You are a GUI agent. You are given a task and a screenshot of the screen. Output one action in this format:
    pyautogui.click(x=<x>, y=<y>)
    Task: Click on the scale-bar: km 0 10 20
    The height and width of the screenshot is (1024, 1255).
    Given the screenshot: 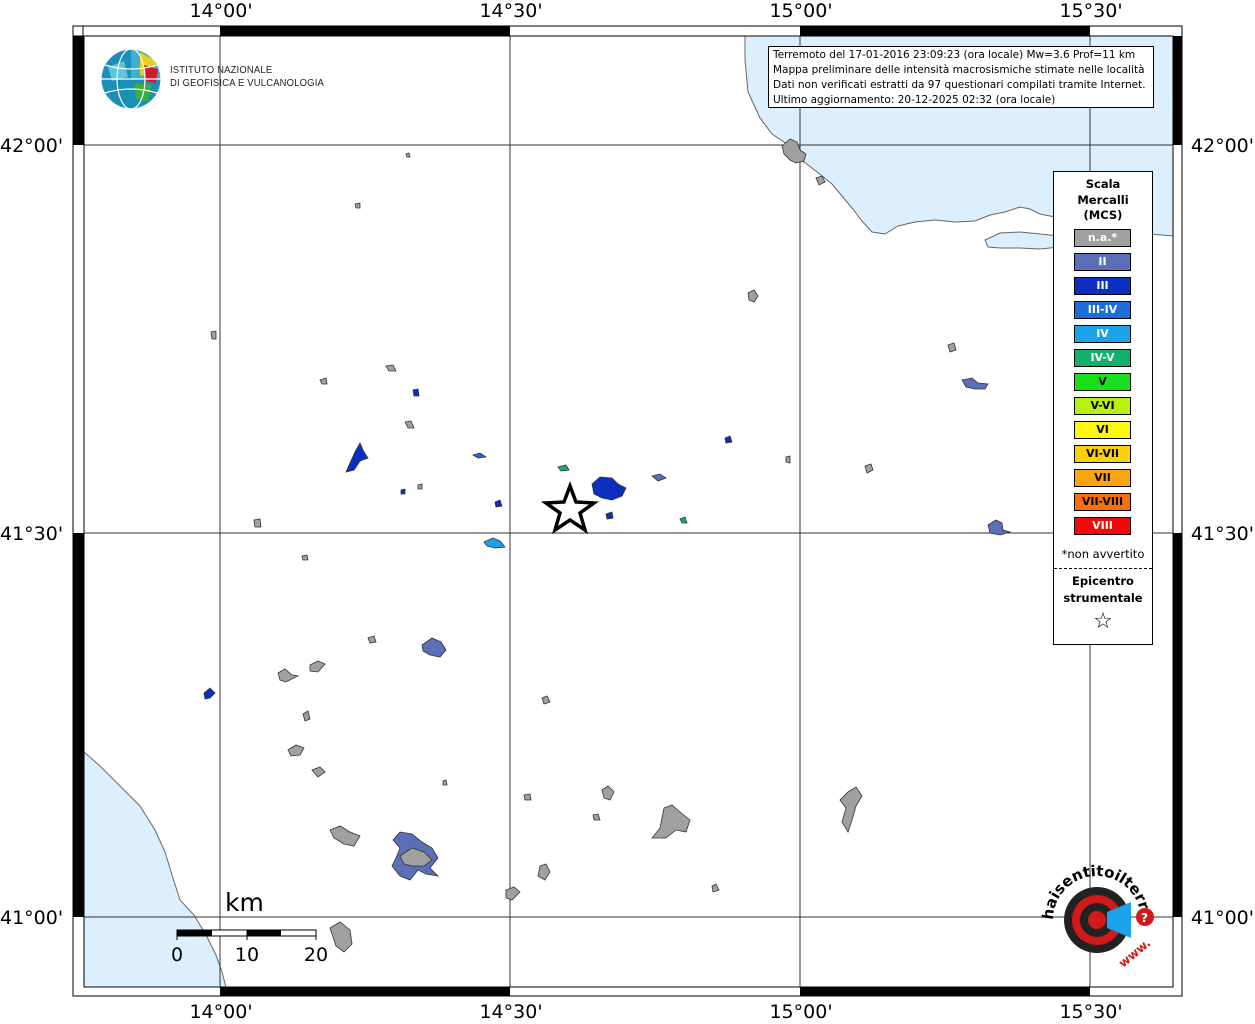 What is the action you would take?
    pyautogui.click(x=250, y=933)
    